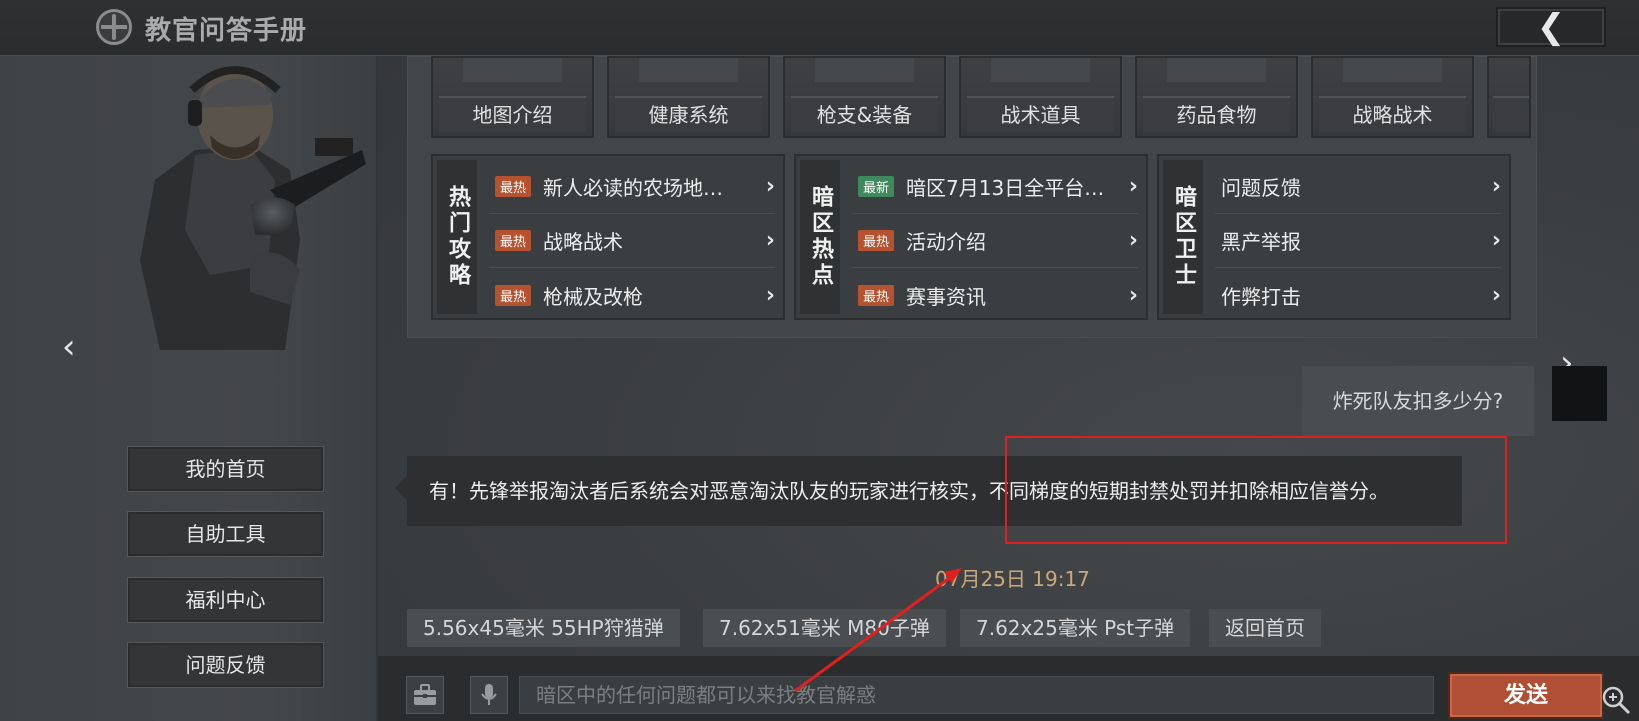 The image size is (1639, 721). What do you see at coordinates (995, 241) in the screenshot?
I see `list-item: 最热 活动介绍 ›` at bounding box center [995, 241].